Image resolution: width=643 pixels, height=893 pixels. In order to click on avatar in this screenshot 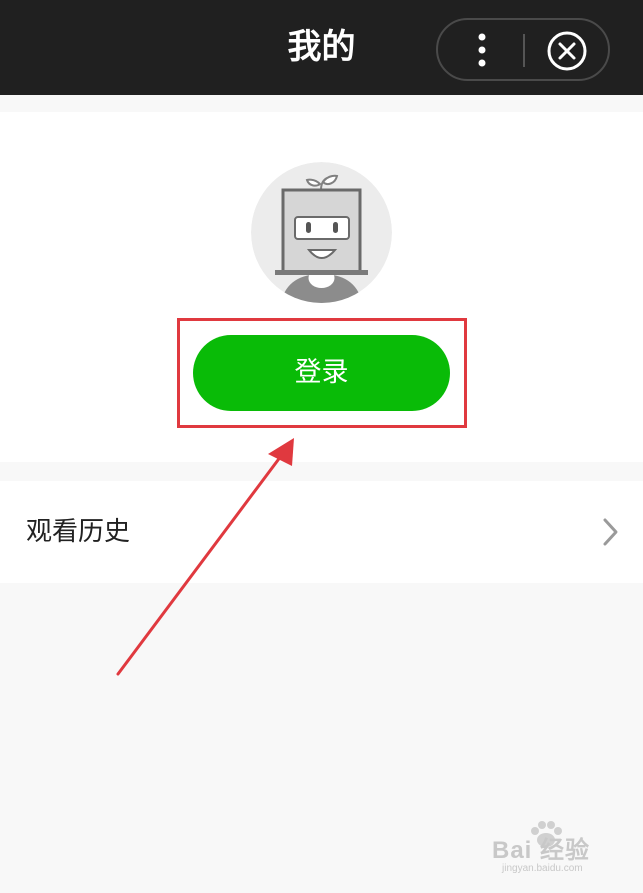, I will do `click(321, 232)`.